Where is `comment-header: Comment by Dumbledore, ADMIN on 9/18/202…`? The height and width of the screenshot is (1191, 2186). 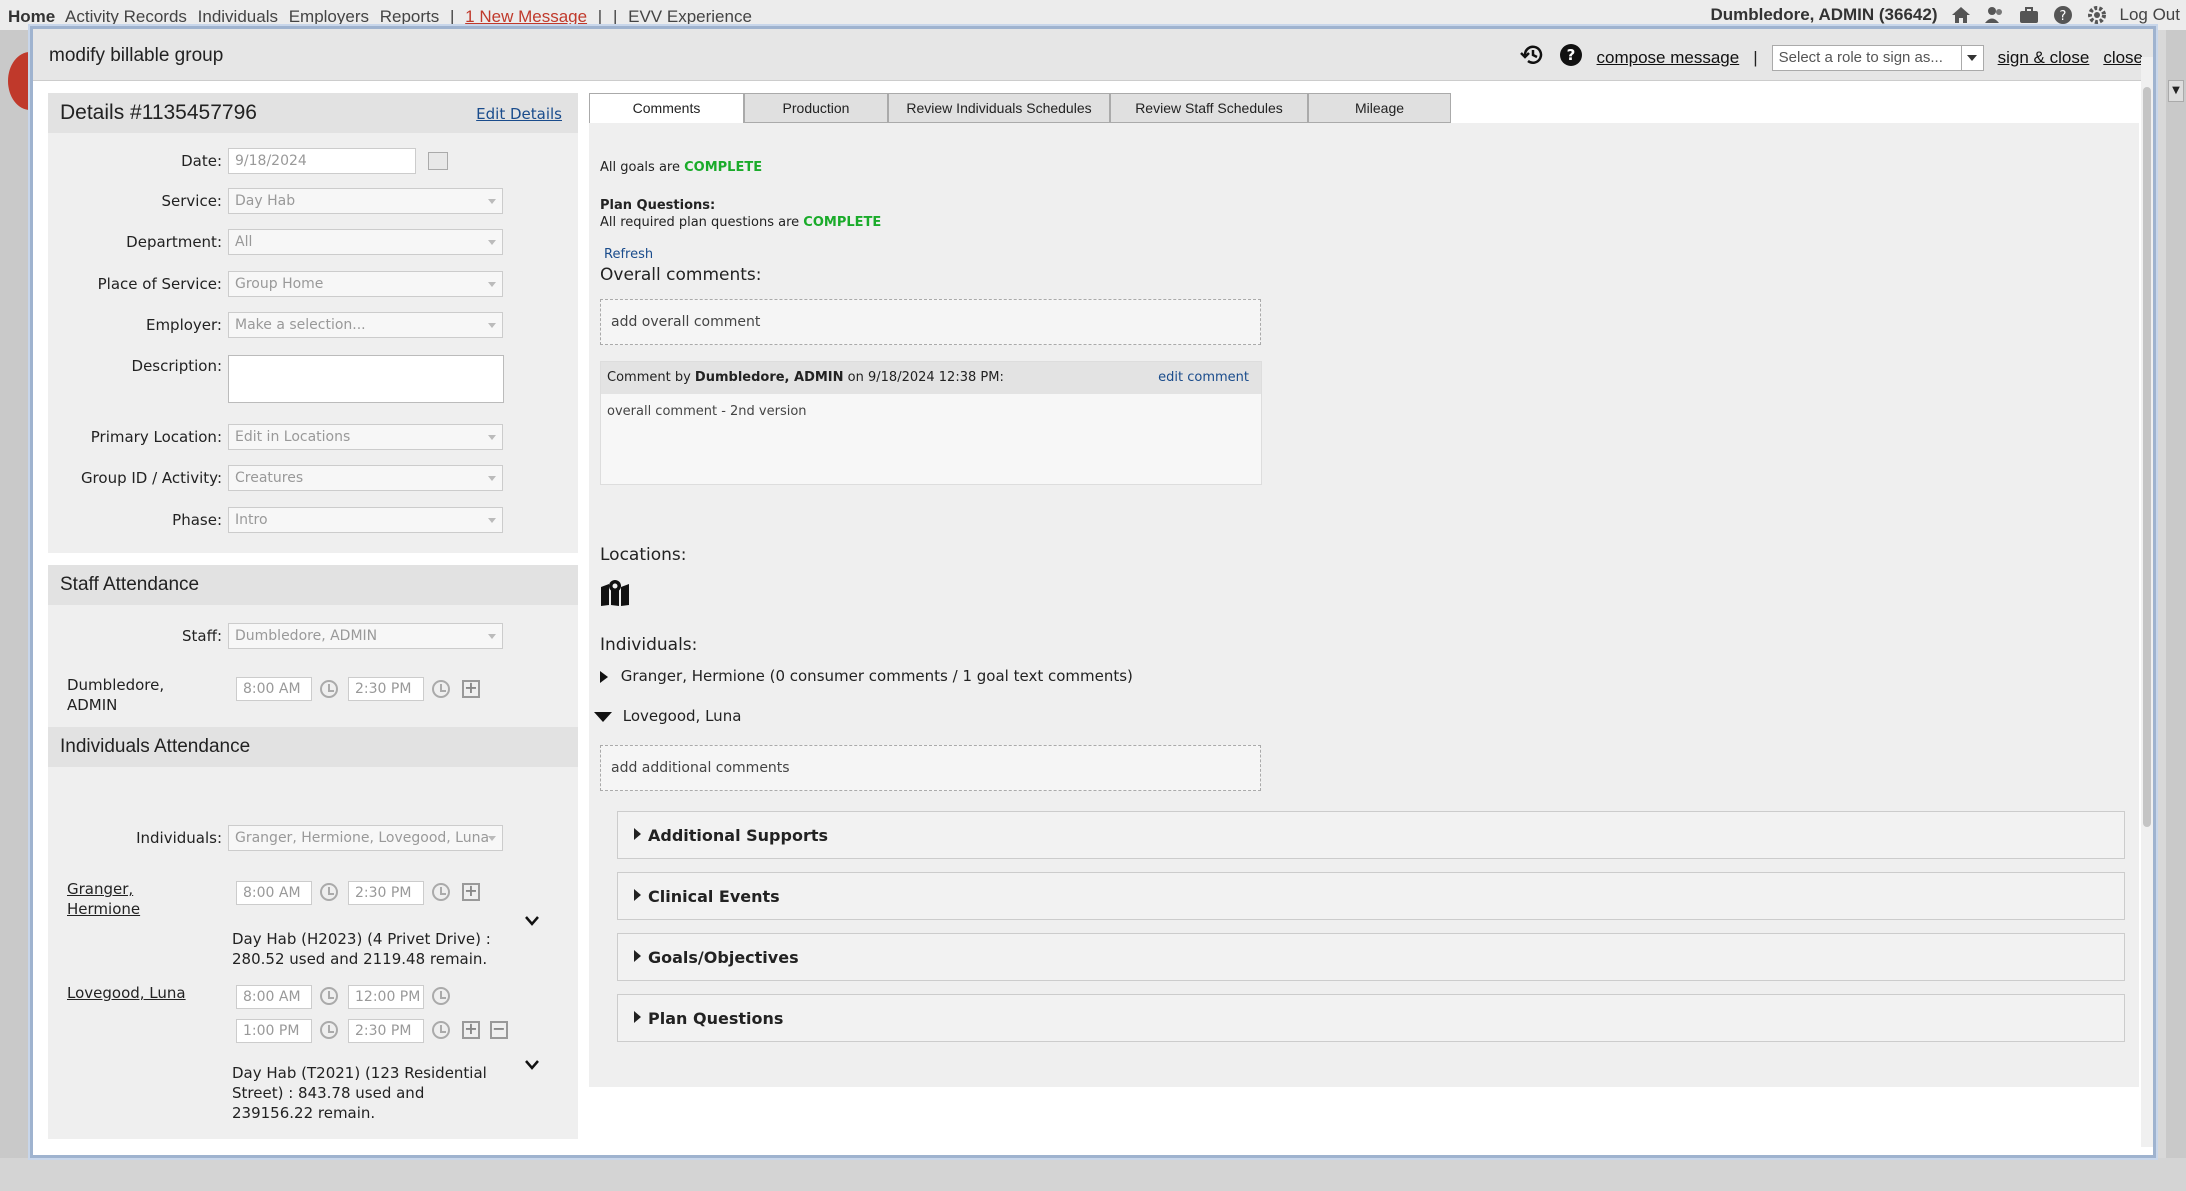 comment-header: Comment by Dumbledore, ADMIN on 9/18/202… is located at coordinates (931, 378).